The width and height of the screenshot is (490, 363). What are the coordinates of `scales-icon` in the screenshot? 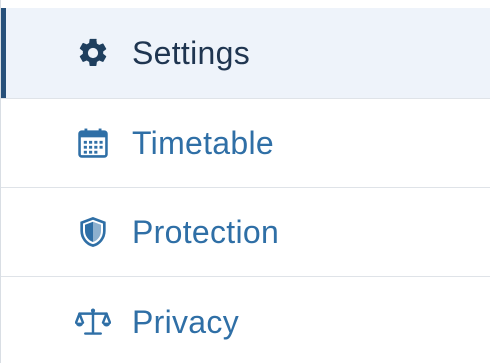 It's located at (93, 322).